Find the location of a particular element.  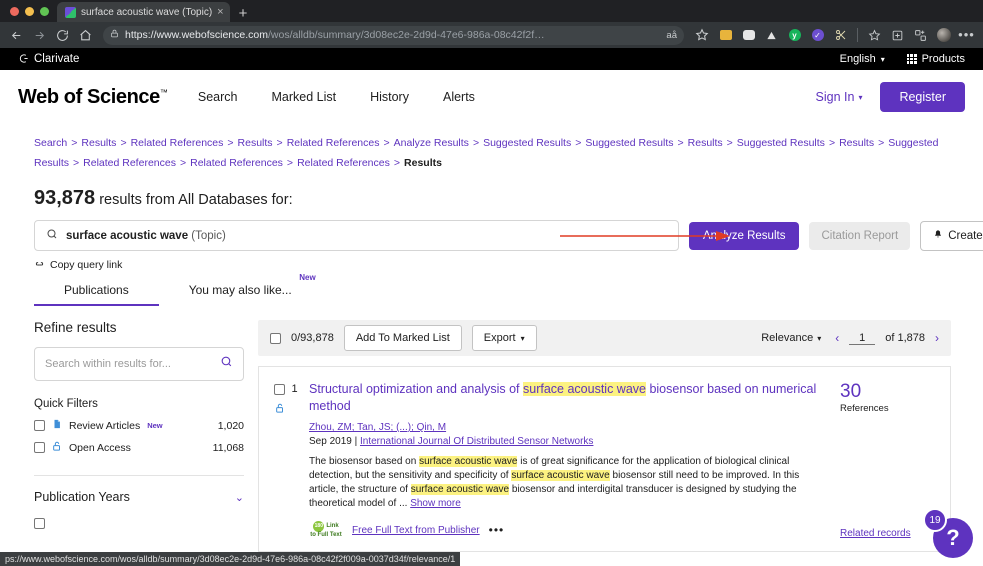

add-to-marked-list-button: Add To Marked List is located at coordinates (402, 338).